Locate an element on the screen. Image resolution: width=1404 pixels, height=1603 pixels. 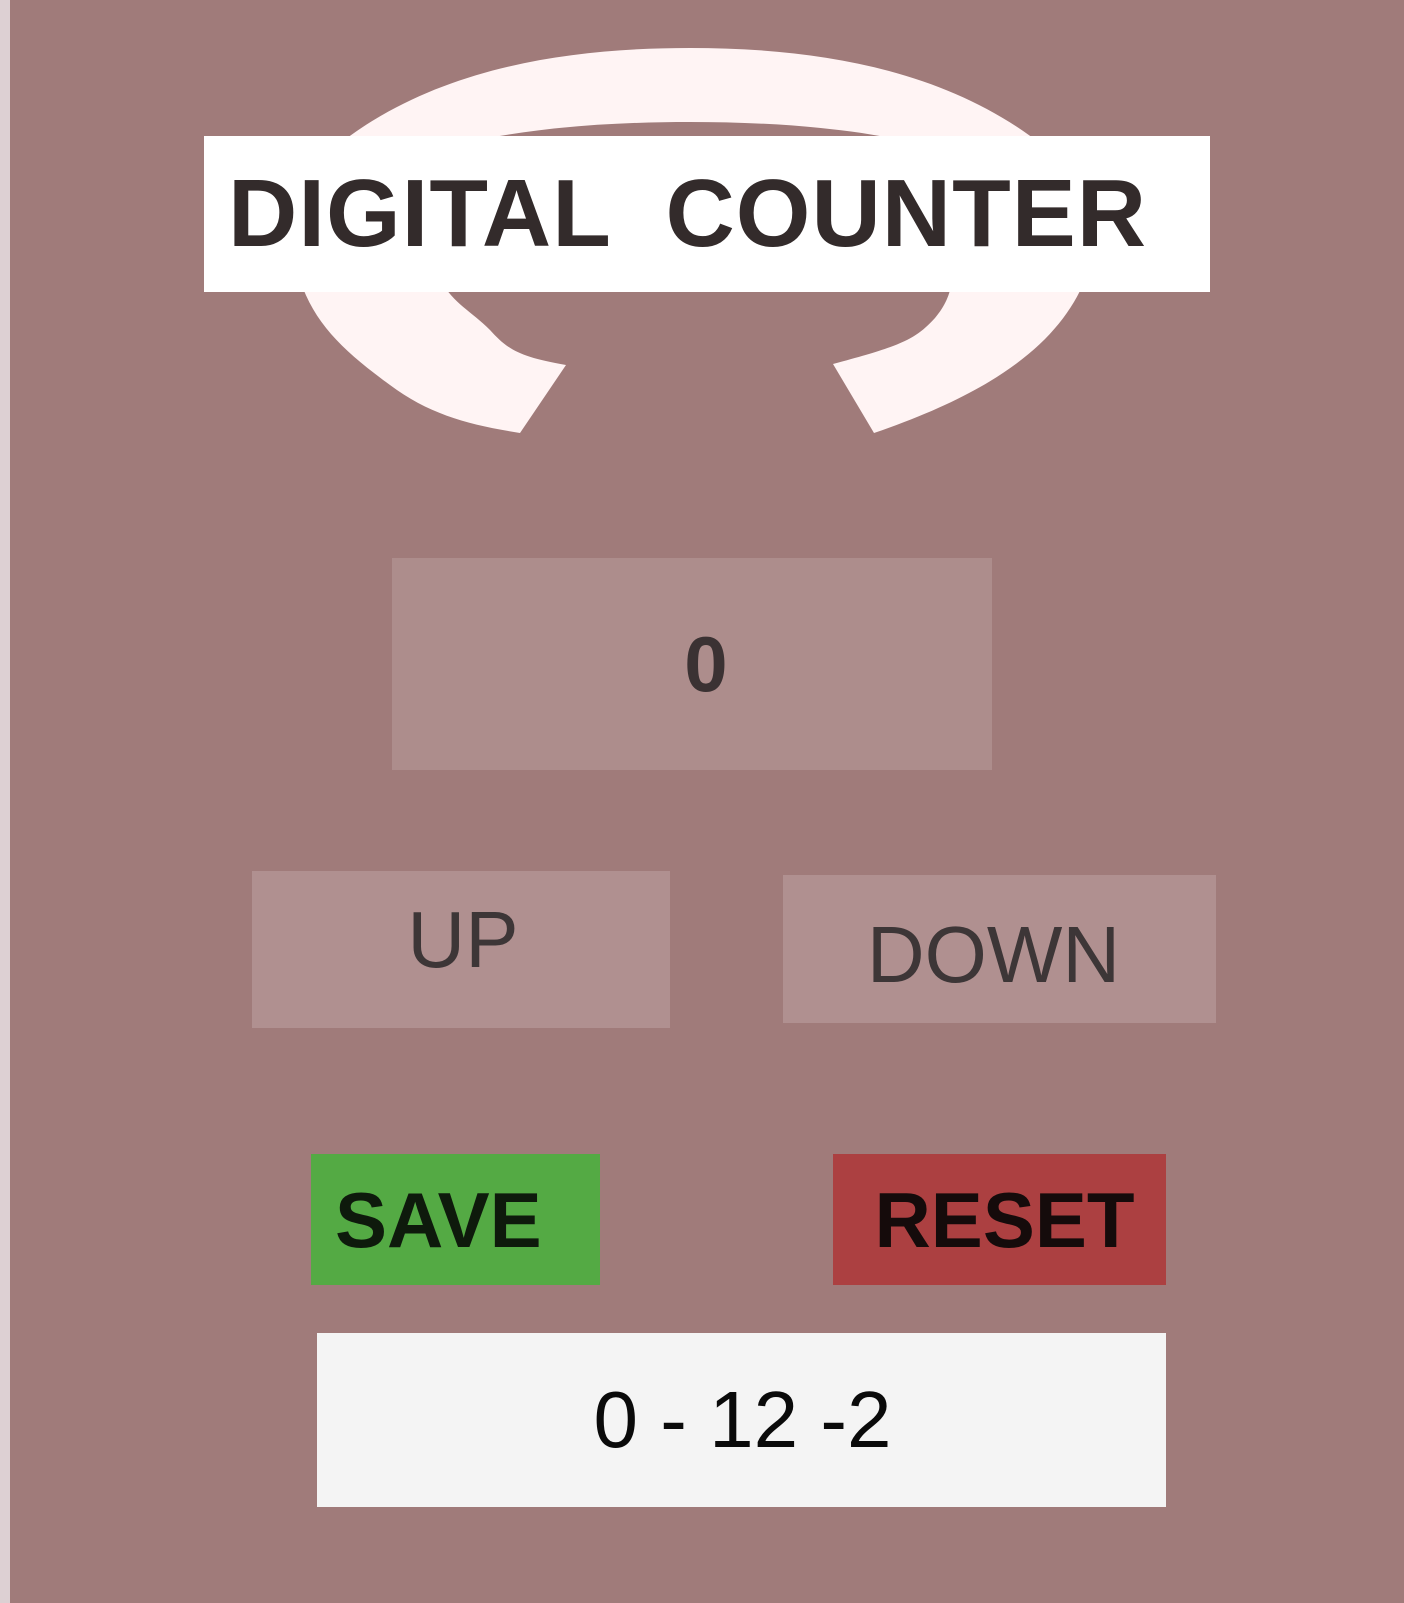
saved-values-text: 0 - 12 -2 is located at coordinates (742, 1419).